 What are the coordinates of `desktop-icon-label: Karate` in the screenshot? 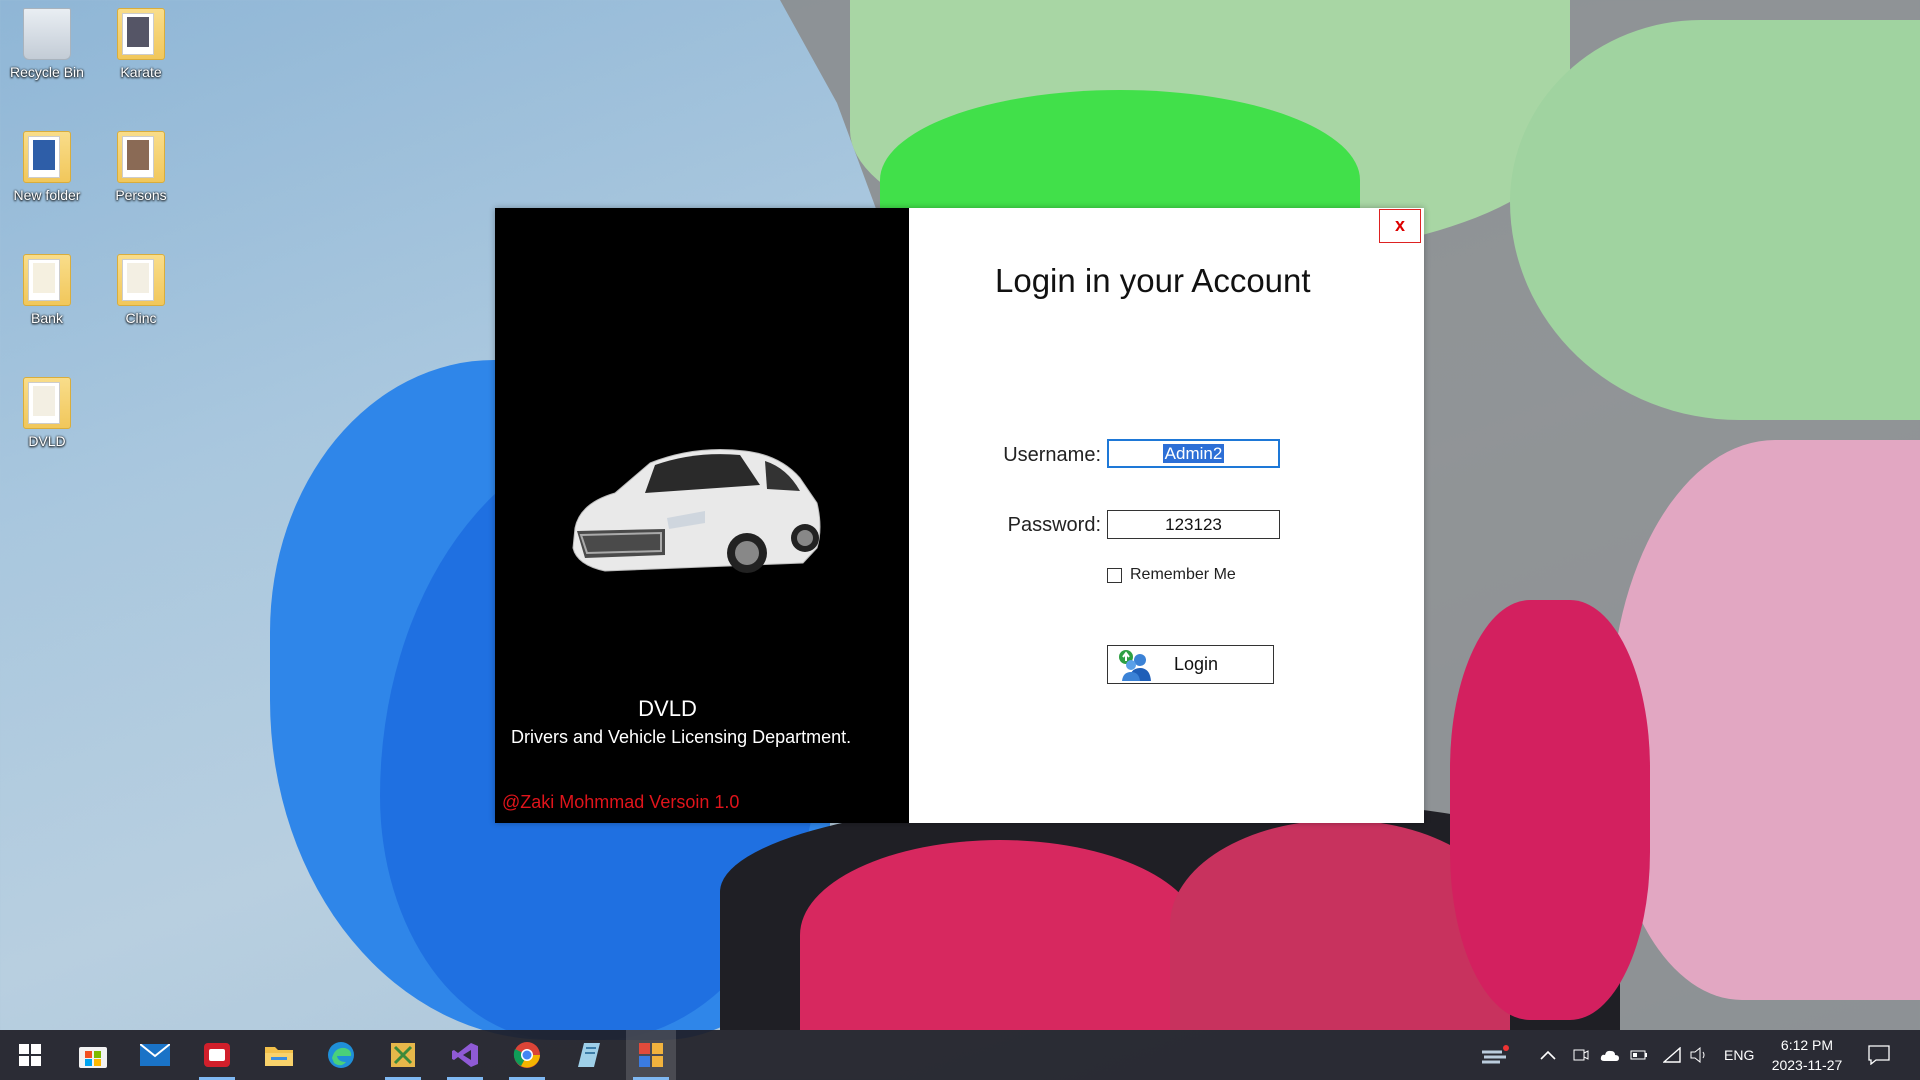 It's located at (141, 72).